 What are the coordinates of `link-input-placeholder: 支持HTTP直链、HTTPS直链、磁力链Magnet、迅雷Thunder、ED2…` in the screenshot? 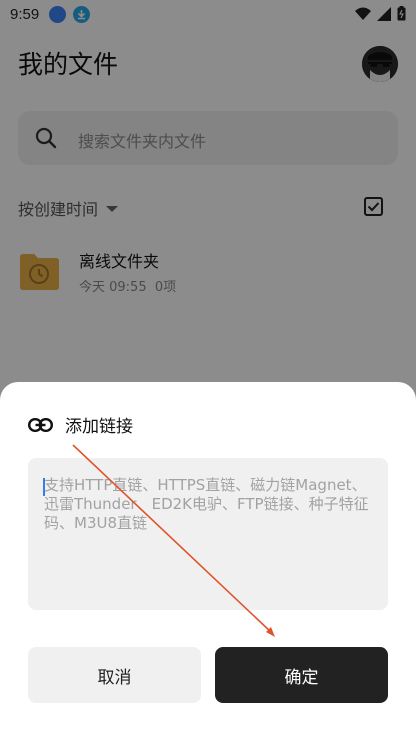 It's located at (206, 504).